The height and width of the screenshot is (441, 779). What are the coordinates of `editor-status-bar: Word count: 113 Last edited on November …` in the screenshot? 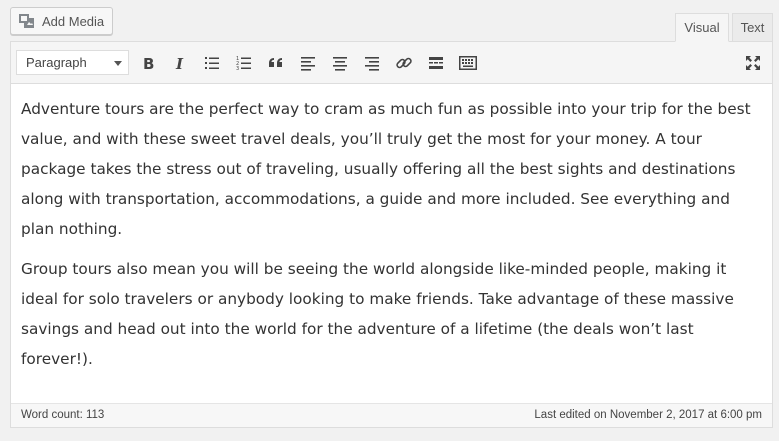 It's located at (391, 415).